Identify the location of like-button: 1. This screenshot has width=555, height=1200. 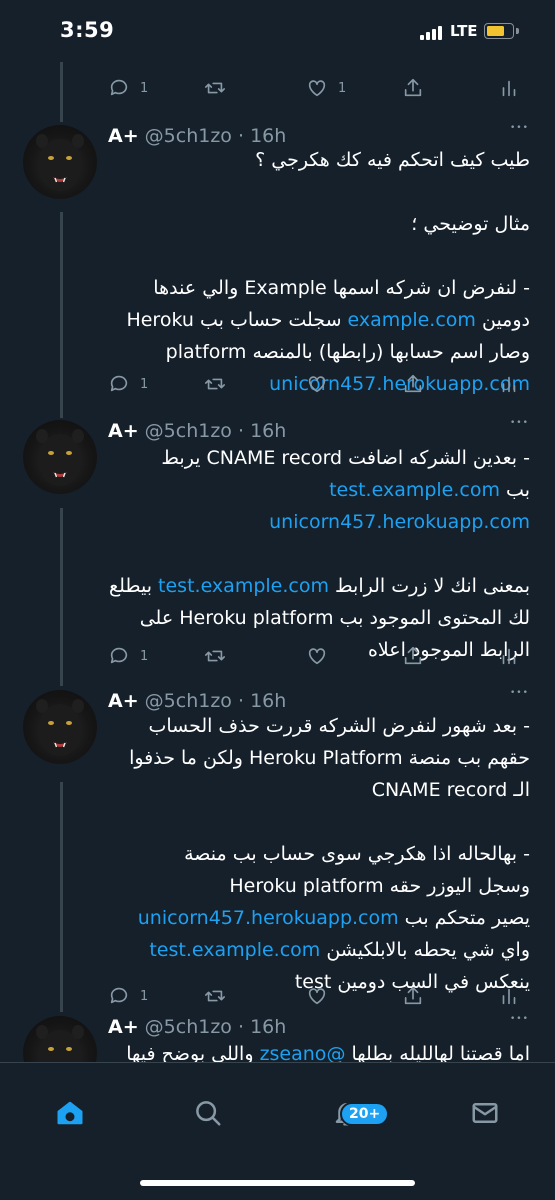
(326, 88).